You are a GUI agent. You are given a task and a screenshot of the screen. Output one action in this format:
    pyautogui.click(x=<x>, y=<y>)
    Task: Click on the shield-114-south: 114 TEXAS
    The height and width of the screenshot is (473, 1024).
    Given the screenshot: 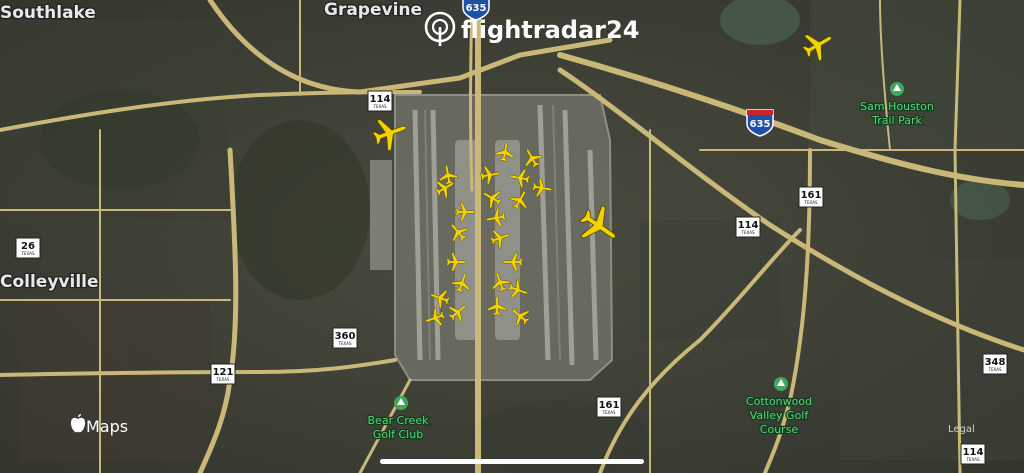 What is the action you would take?
    pyautogui.click(x=973, y=454)
    